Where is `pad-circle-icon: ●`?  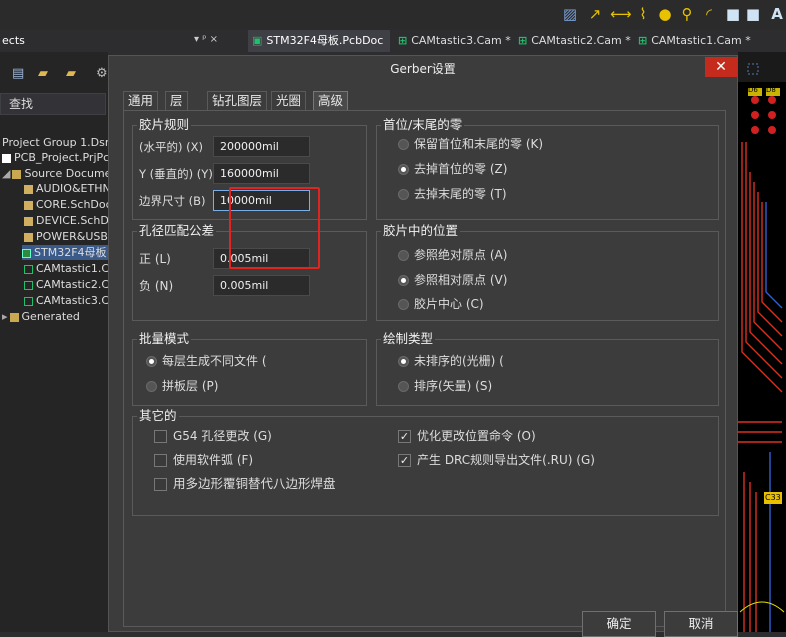
pad-circle-icon: ● is located at coordinates (665, 14).